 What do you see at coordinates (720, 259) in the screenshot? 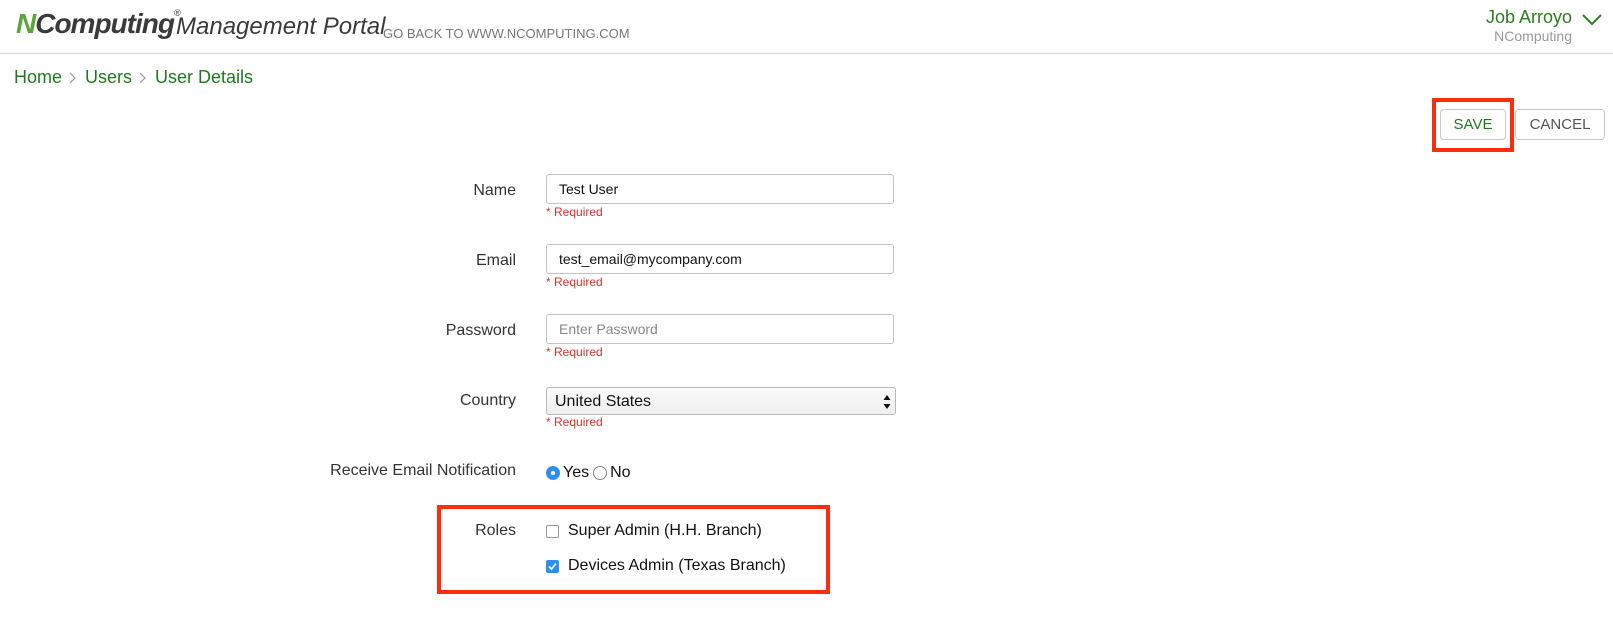
I see `email-input` at bounding box center [720, 259].